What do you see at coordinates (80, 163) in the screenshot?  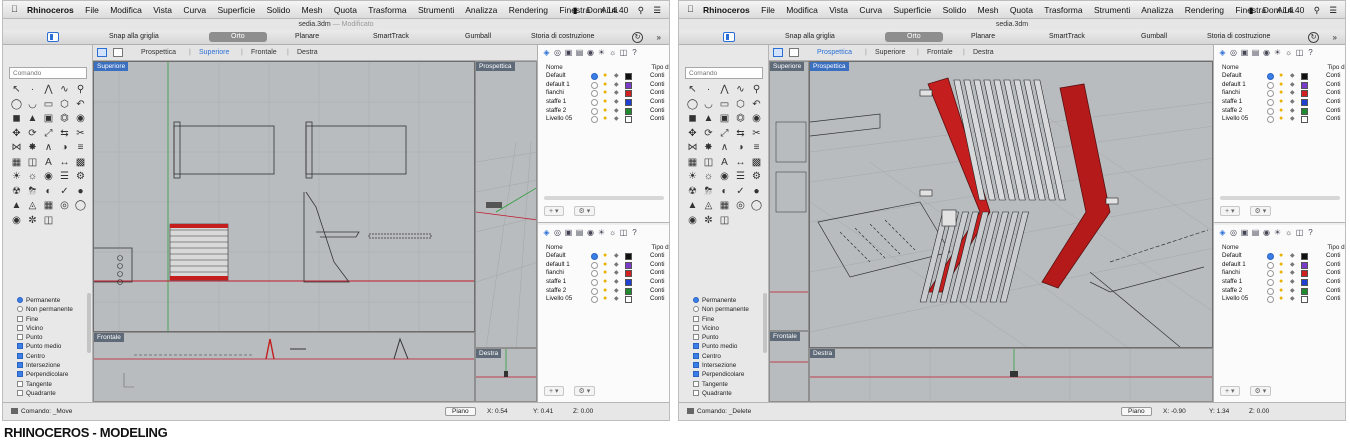 I see `hatch-icon: ▩` at bounding box center [80, 163].